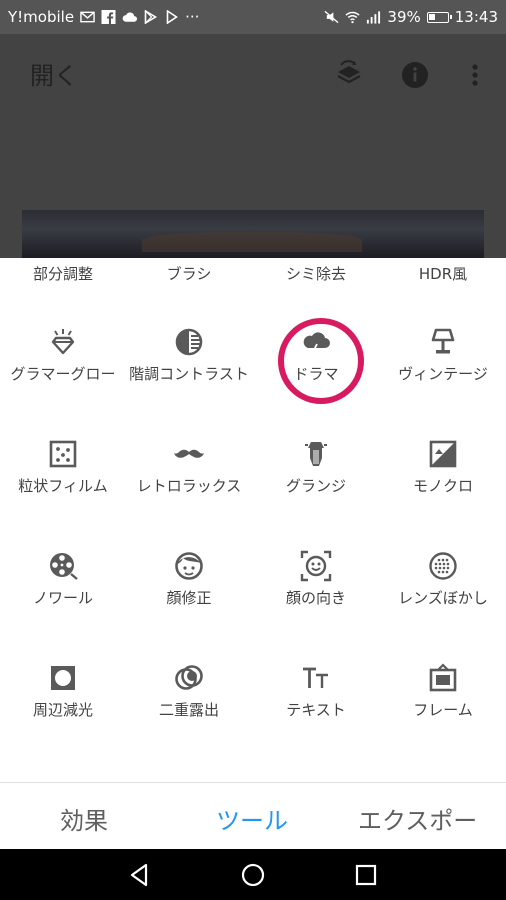 The image size is (506, 900). What do you see at coordinates (87, 17) in the screenshot?
I see `mail-notification-icon` at bounding box center [87, 17].